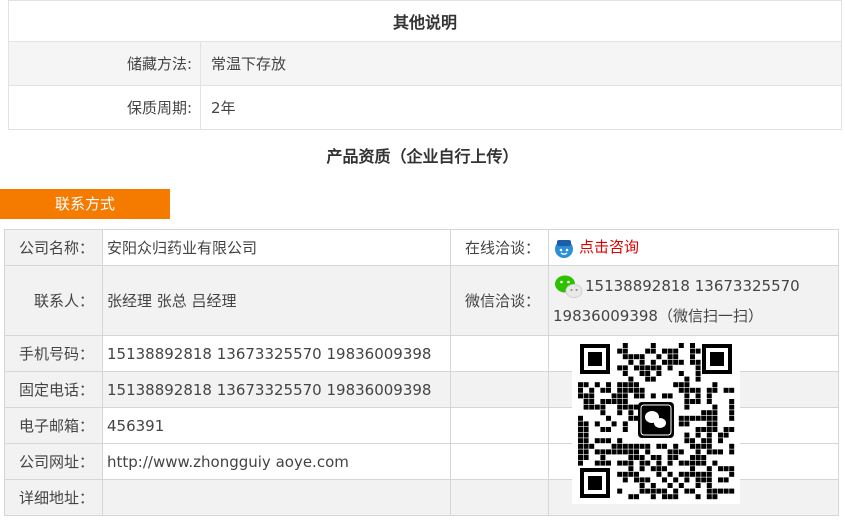 This screenshot has height=525, width=845. I want to click on phone-value: 15138892818 13673325570 19836009398, so click(276, 389).